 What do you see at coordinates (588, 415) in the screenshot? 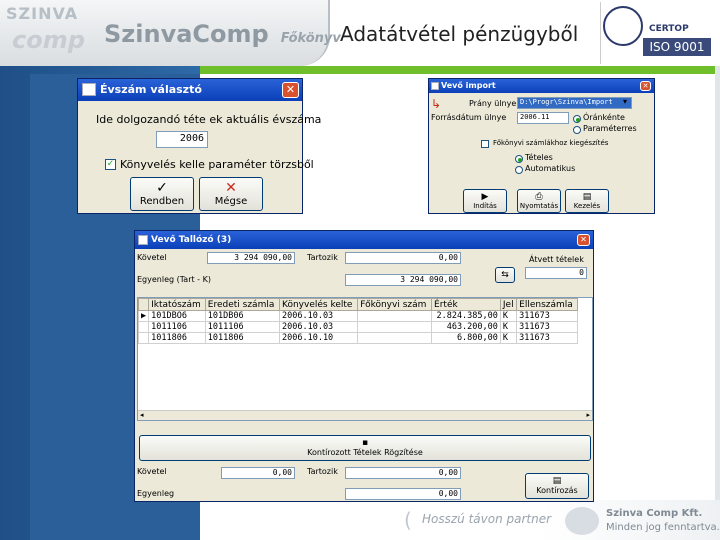
I see `scroll-right-icon: ▸` at bounding box center [588, 415].